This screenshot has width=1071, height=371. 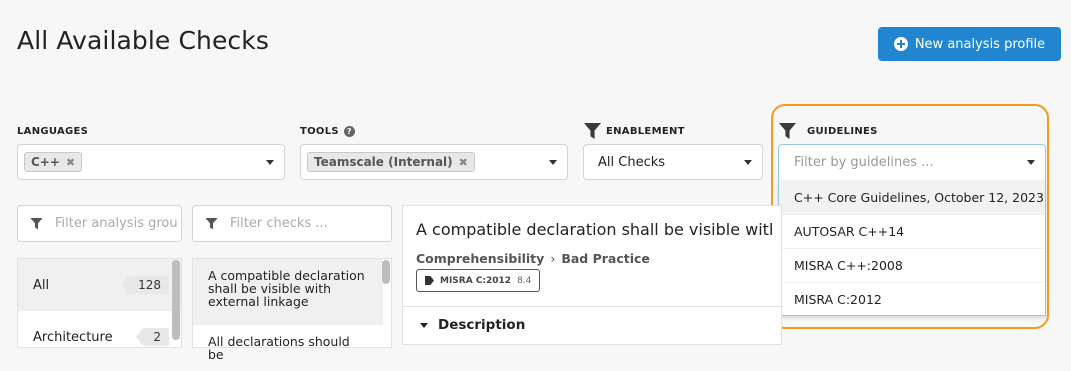 What do you see at coordinates (53, 162) in the screenshot?
I see `language-chip-cpp: C++ ✖` at bounding box center [53, 162].